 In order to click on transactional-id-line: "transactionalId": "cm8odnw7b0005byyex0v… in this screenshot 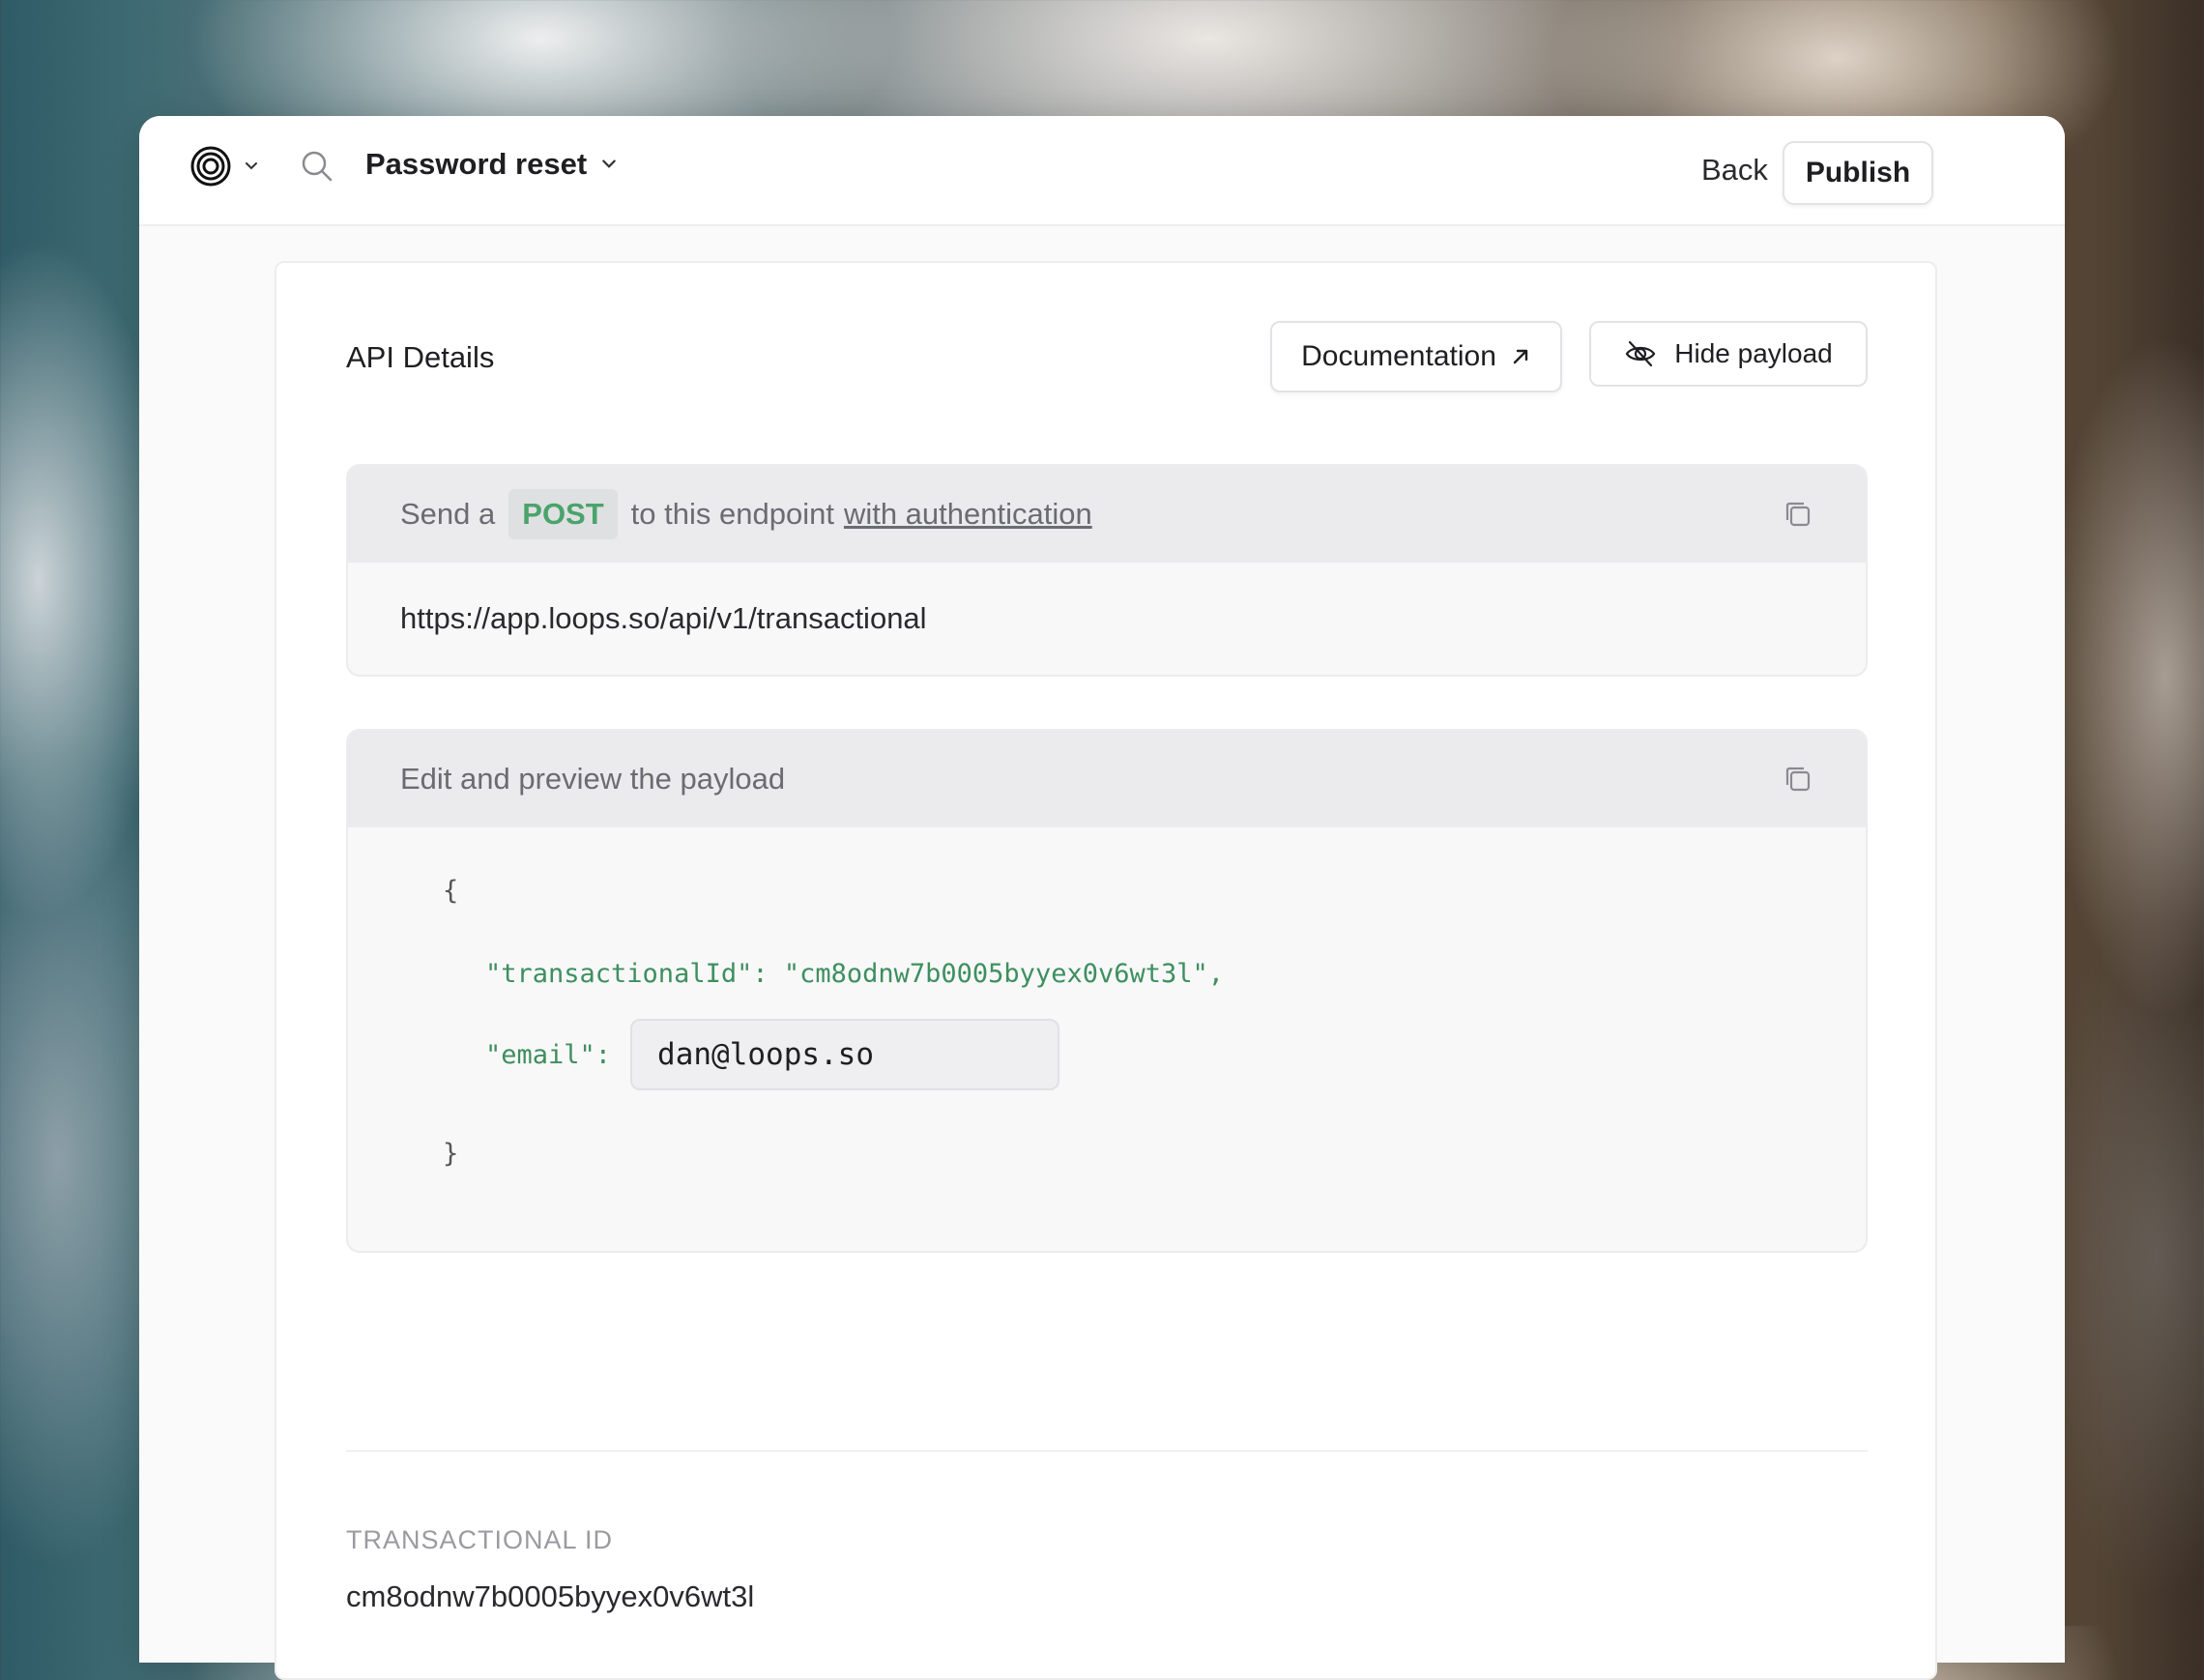, I will do `click(855, 974)`.